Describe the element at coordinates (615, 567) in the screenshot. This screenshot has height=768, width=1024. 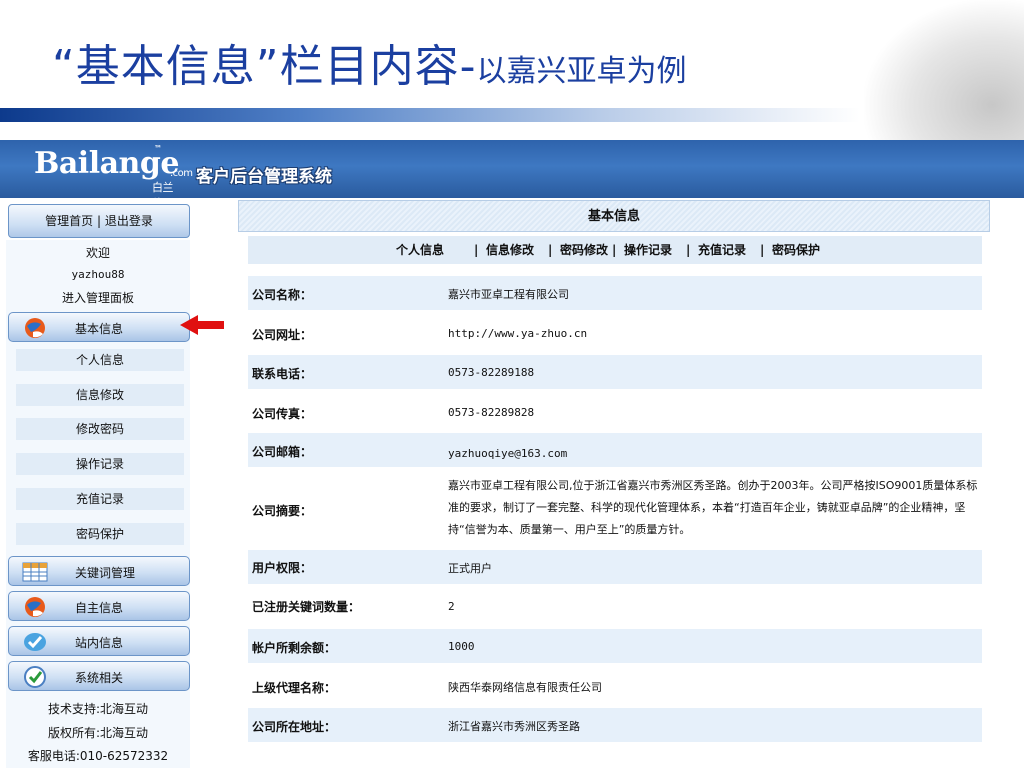
I see `info-row-user-permission: 用户权限： 正式用户` at that location.